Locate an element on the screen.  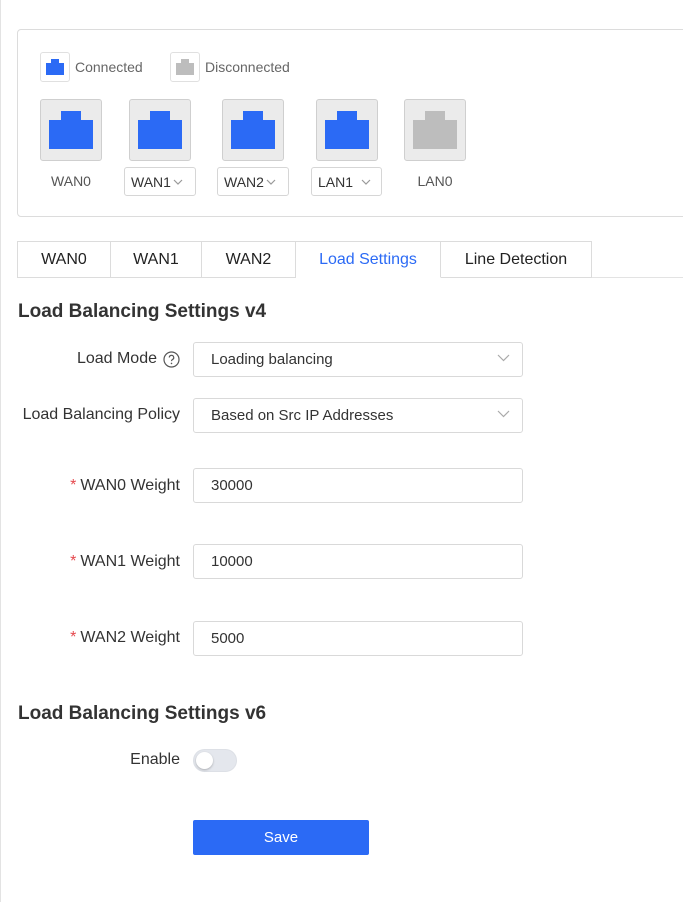
load-mode-select: Loading balancing is located at coordinates (358, 359).